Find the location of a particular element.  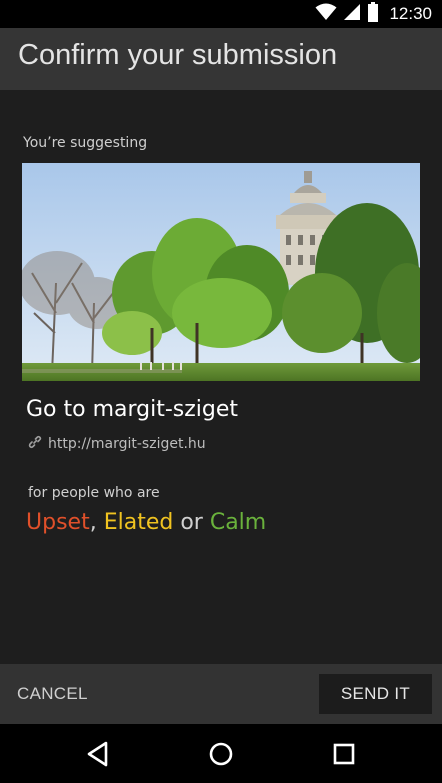

cancel-button: CANCEL is located at coordinates (55, 694).